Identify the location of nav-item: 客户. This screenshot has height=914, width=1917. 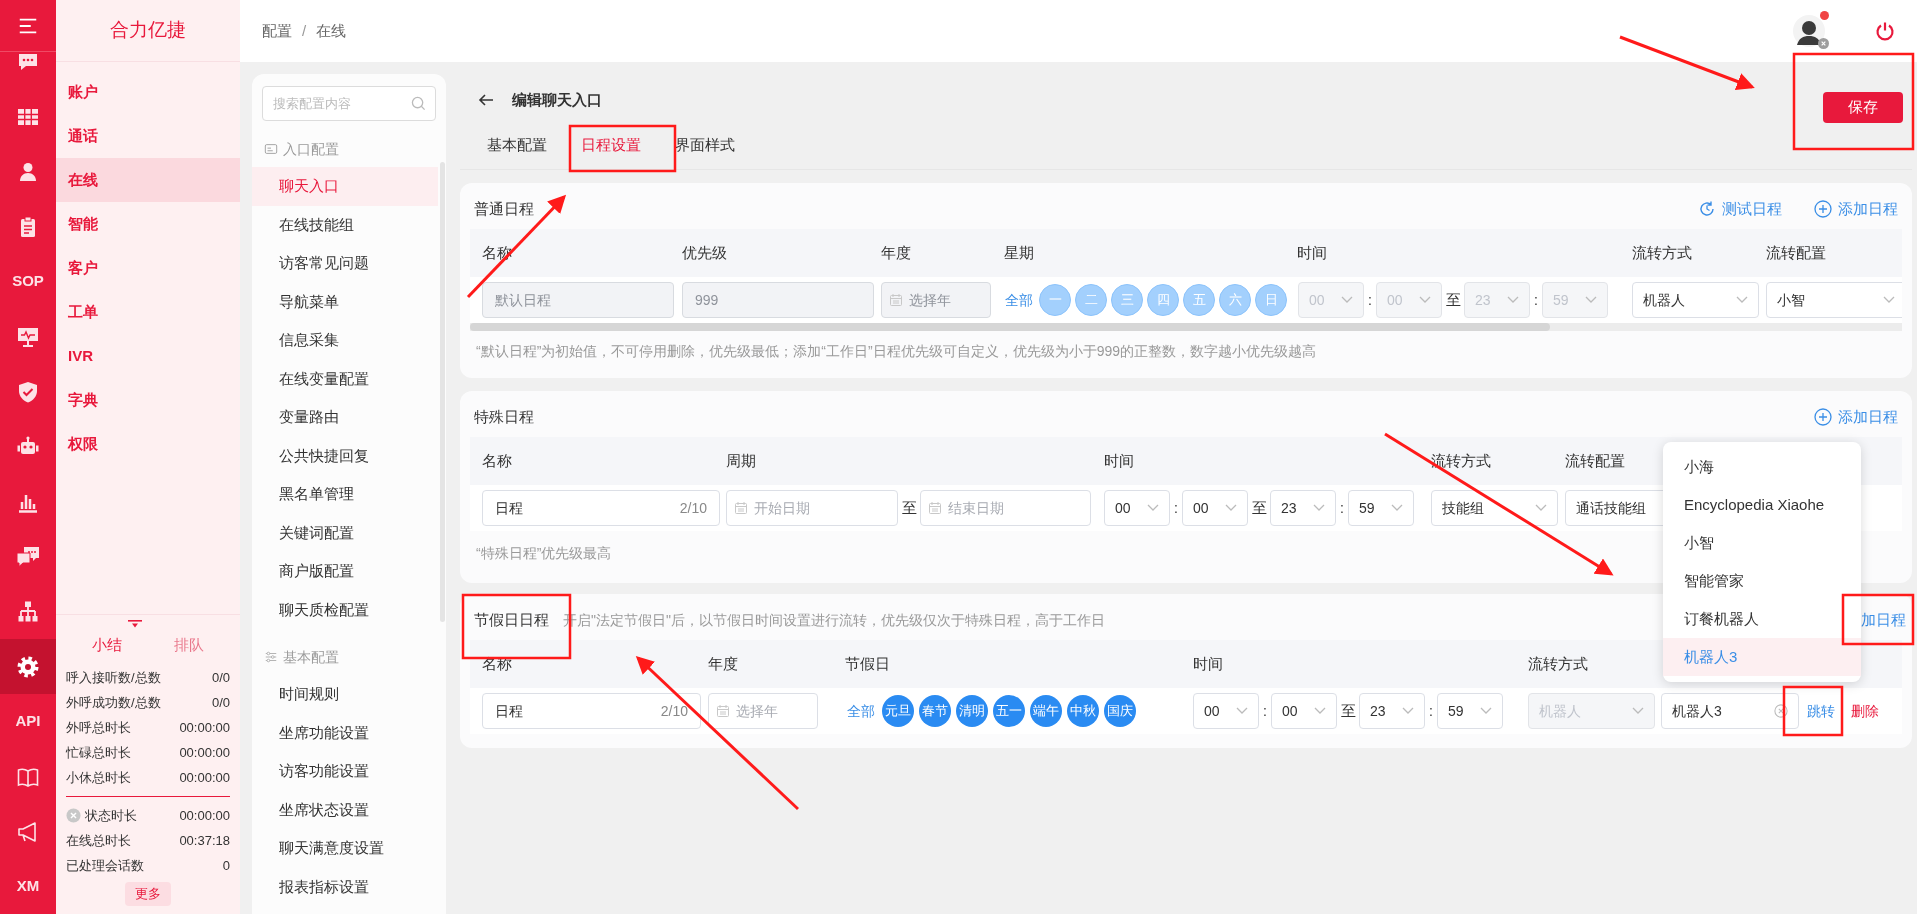
(148, 268).